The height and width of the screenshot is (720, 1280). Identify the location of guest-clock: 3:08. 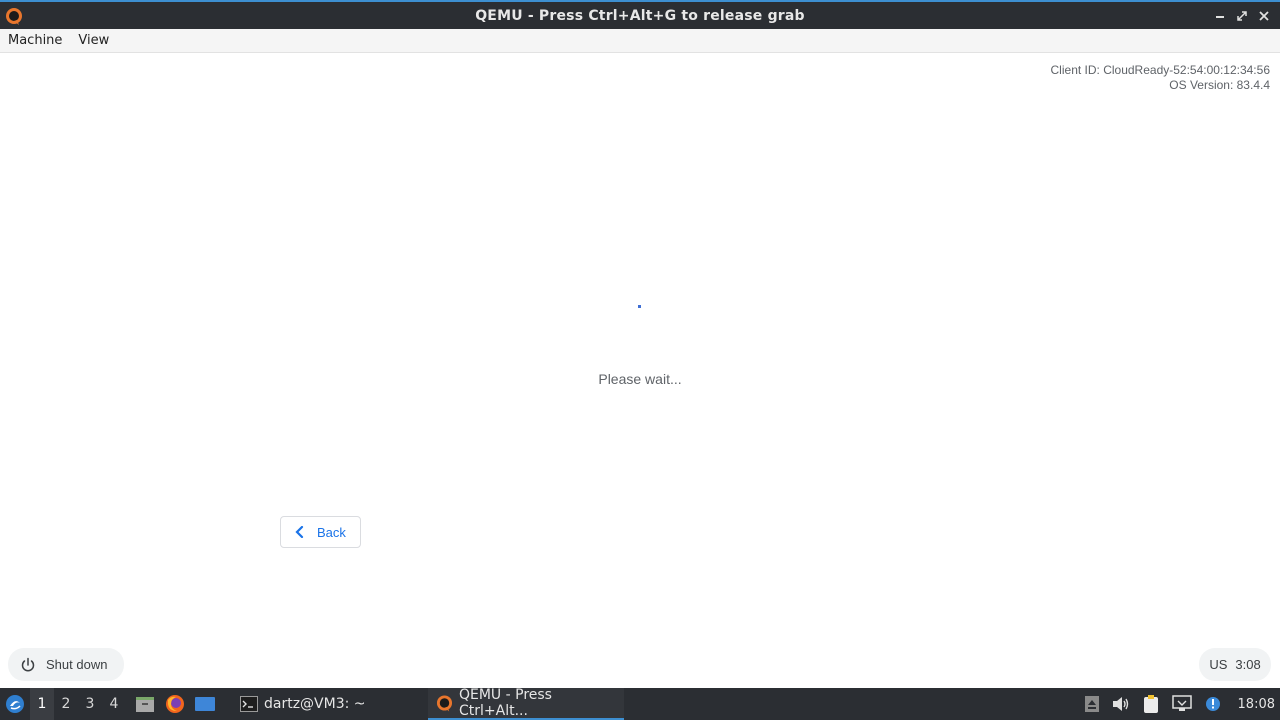
(1248, 664).